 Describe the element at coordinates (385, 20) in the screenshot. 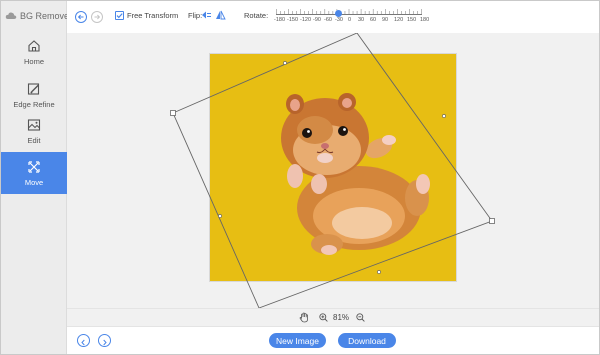

I see `rotate-scale-label: 90` at that location.